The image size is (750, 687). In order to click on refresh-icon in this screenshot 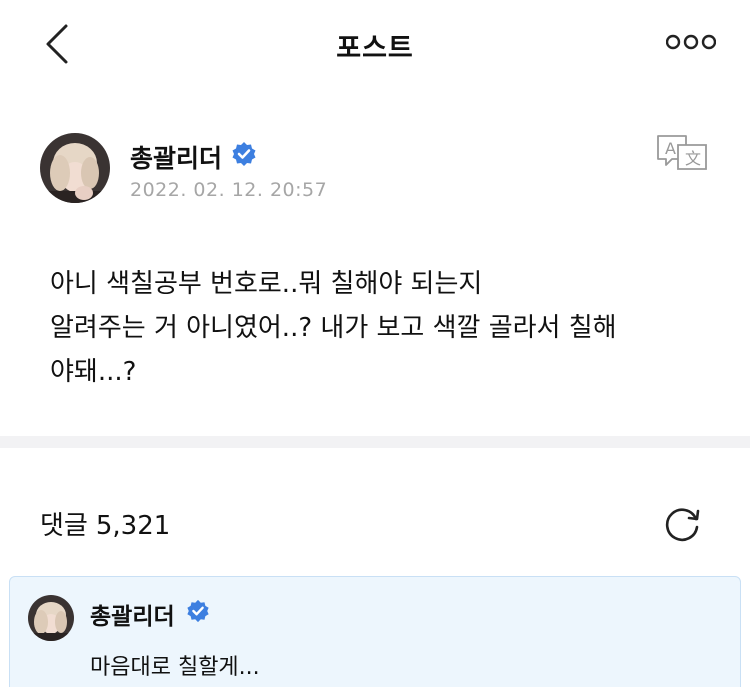, I will do `click(682, 525)`.